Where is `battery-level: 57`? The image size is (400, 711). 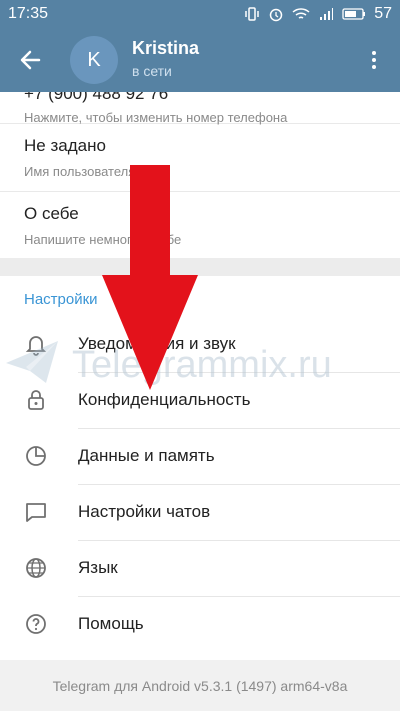
battery-level: 57 is located at coordinates (383, 13).